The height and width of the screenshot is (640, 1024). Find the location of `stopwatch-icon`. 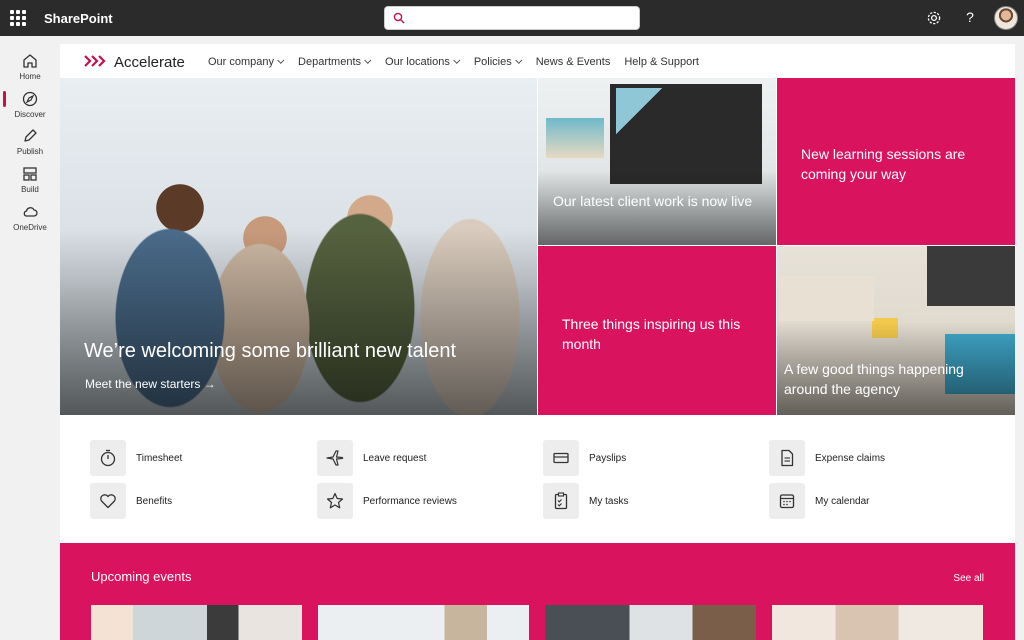

stopwatch-icon is located at coordinates (108, 458).